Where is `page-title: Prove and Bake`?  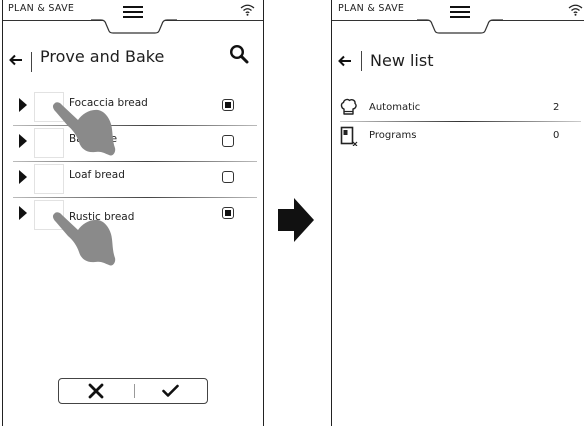 page-title: Prove and Bake is located at coordinates (102, 56).